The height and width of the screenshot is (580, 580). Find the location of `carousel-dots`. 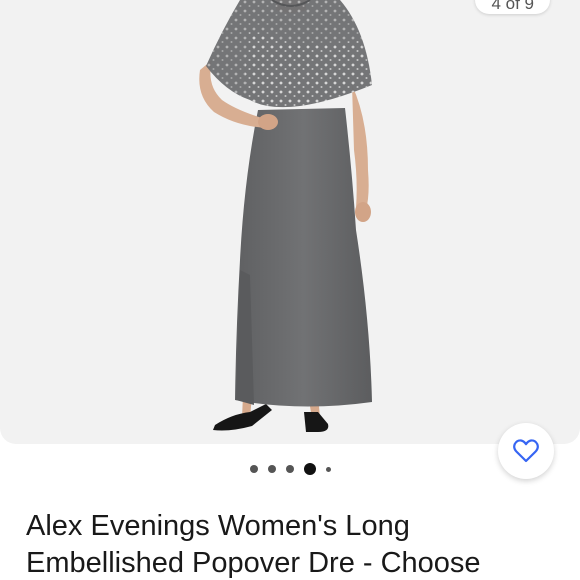

carousel-dots is located at coordinates (290, 469).